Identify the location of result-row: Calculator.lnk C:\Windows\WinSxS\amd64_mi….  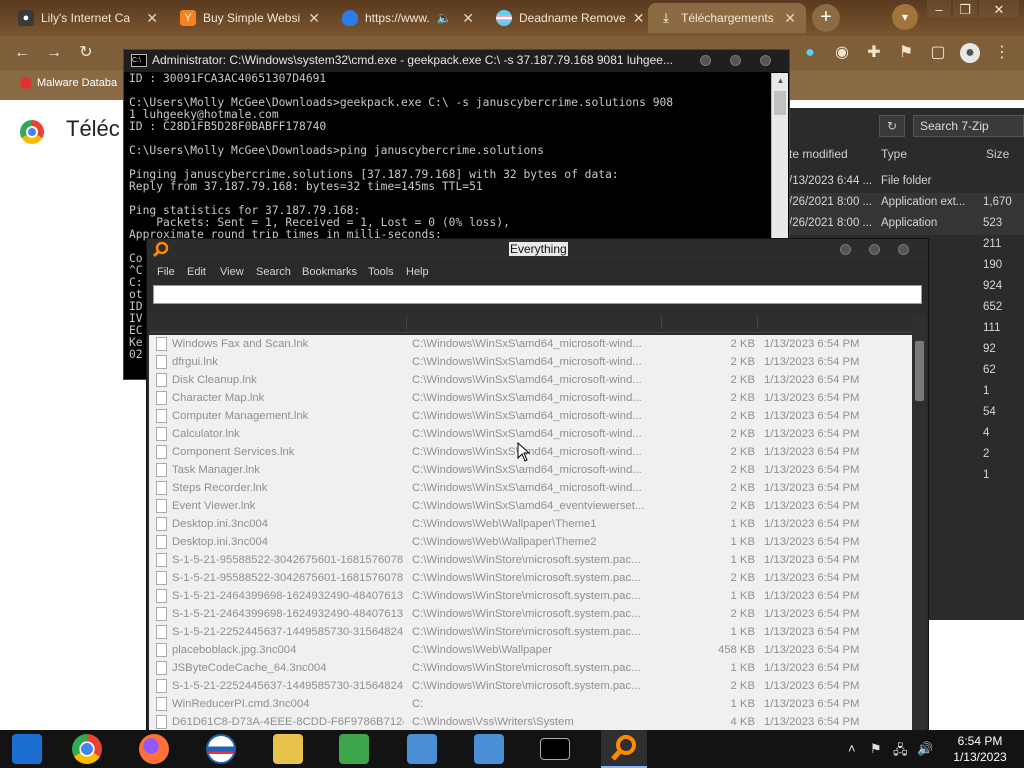
(530, 434).